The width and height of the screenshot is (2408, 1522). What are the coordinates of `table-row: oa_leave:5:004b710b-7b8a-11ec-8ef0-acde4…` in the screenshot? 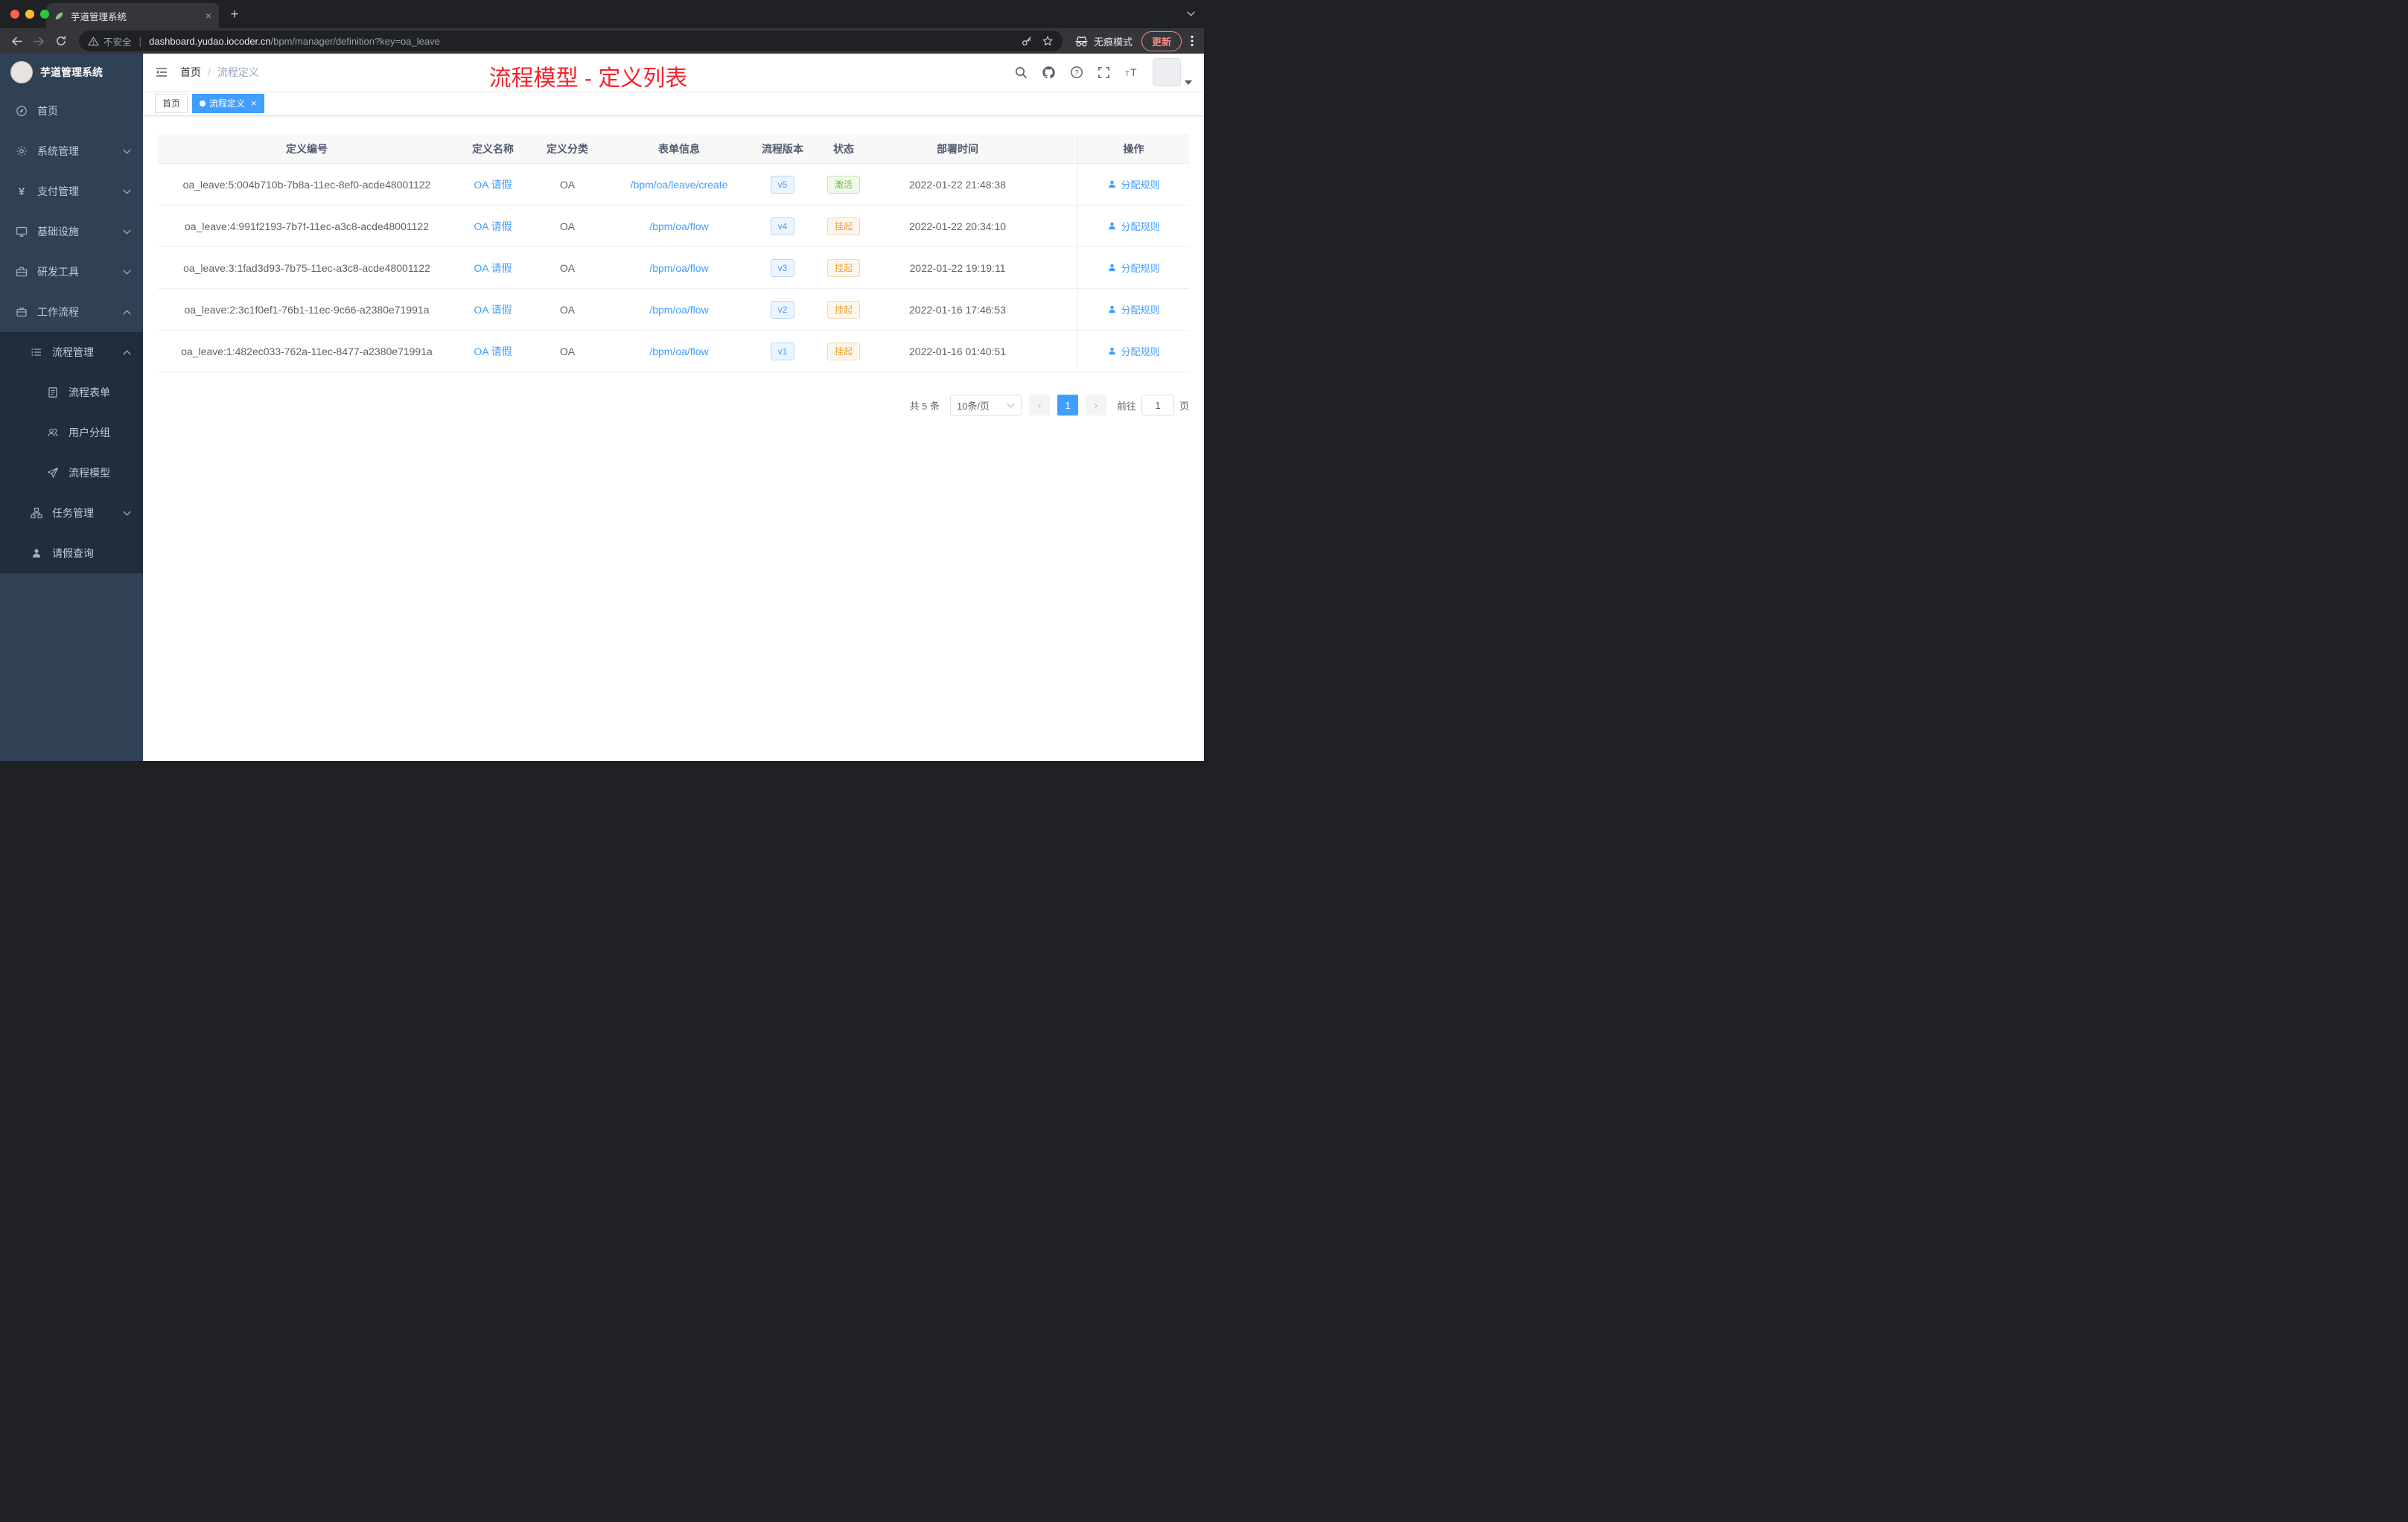 It's located at (673, 185).